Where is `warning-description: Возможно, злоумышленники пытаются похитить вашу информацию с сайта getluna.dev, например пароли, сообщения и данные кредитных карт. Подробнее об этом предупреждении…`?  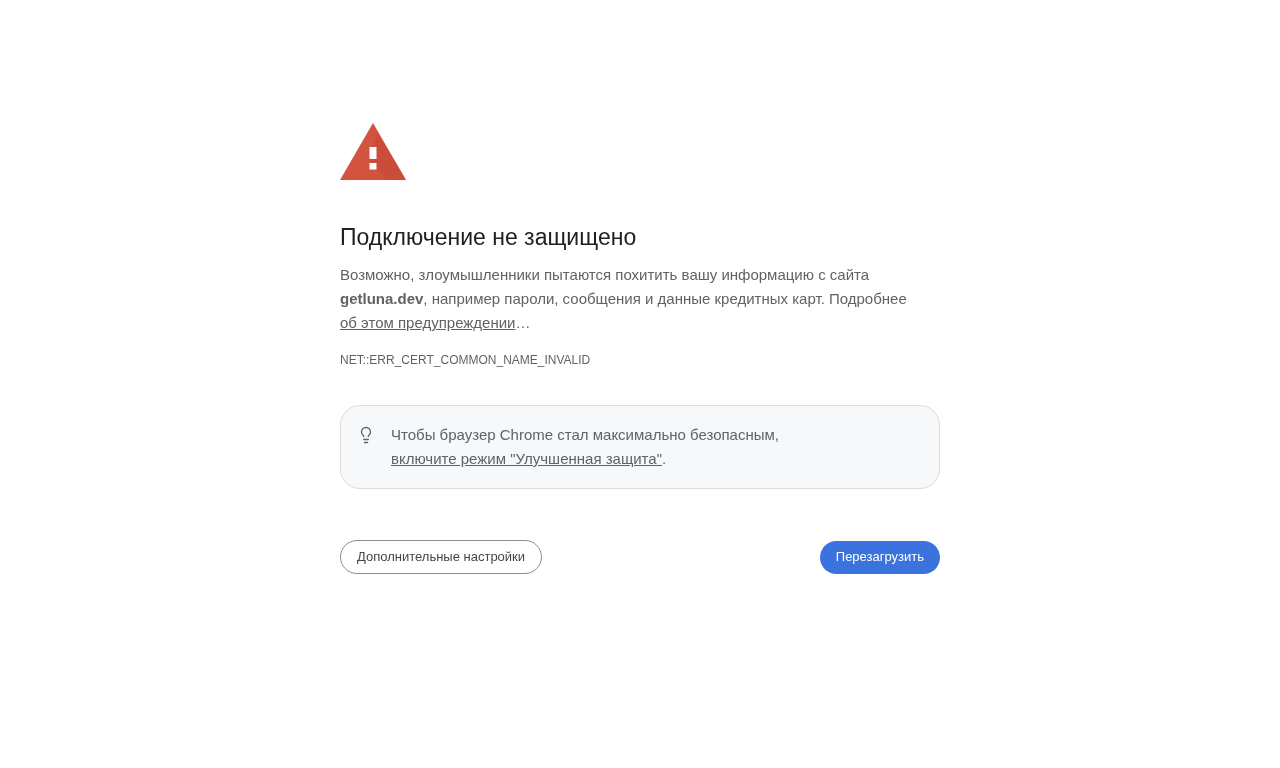 warning-description: Возможно, злоумышленники пытаются похитить вашу информацию с сайта getluna.dev, например пароли, сообщения и данные кредитных карт. Подробнее об этом предупреждении… is located at coordinates (624, 299).